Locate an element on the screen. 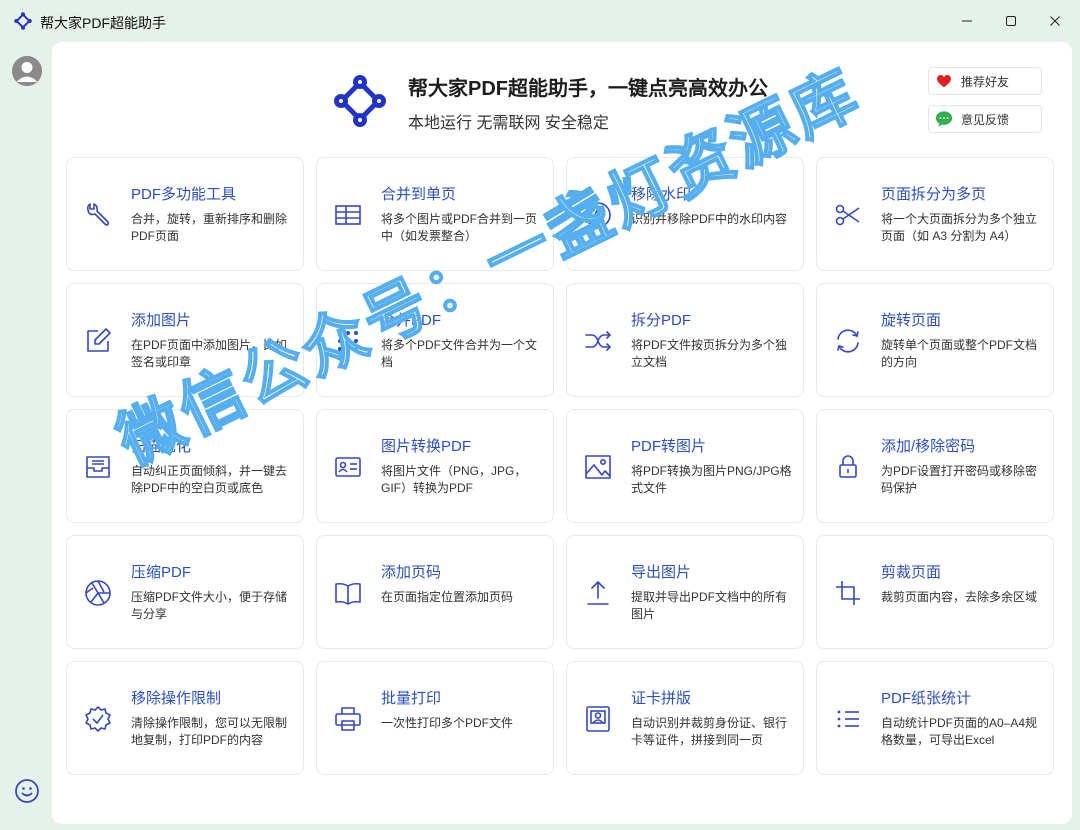 The image size is (1080, 830). tool-title: PDF转图片 is located at coordinates (669, 446).